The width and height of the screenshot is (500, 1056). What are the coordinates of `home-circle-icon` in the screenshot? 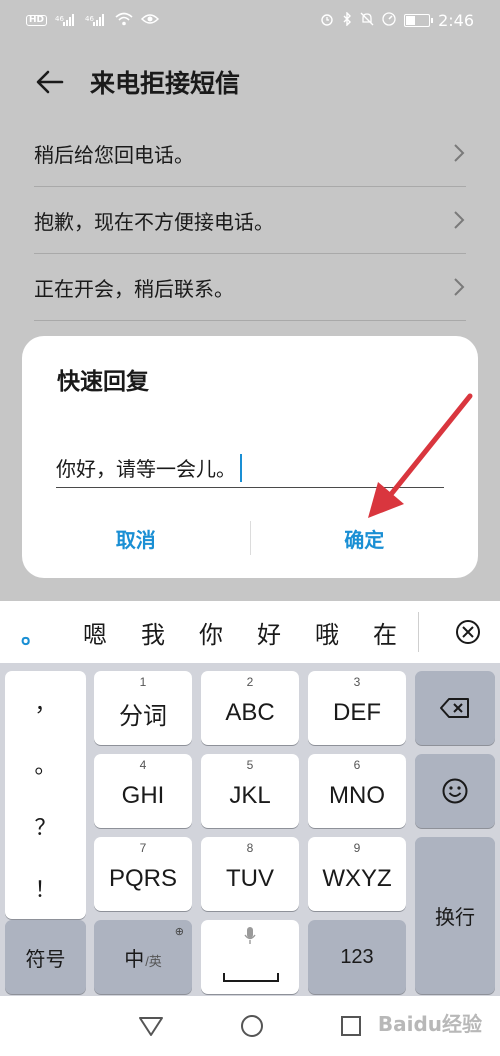 It's located at (252, 1026).